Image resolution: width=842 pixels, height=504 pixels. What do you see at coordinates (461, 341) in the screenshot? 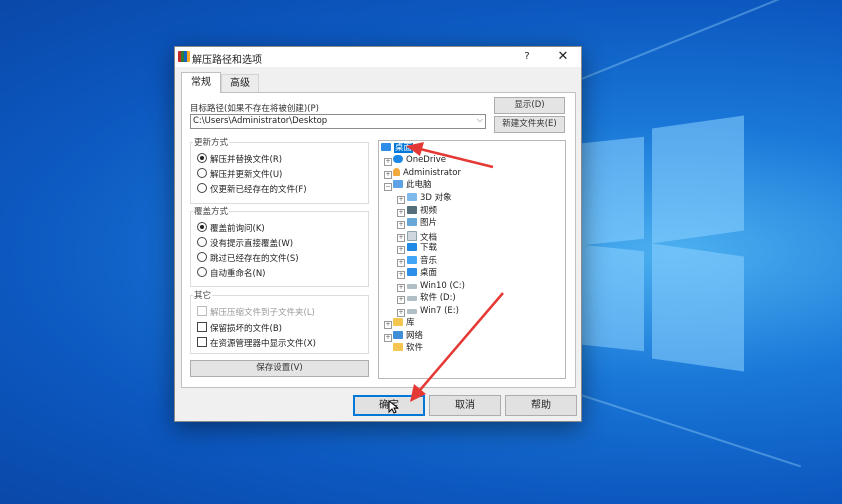
I see `annotation-arrow-ok` at bounding box center [461, 341].